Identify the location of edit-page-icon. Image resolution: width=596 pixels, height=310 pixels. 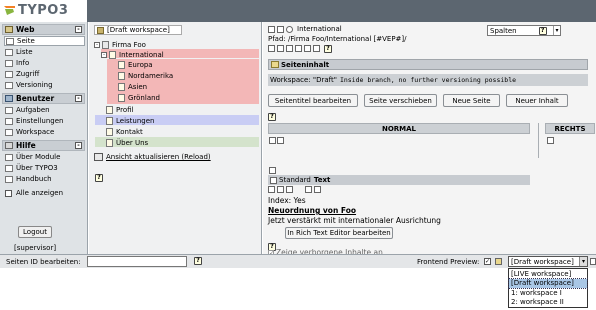
(271, 48).